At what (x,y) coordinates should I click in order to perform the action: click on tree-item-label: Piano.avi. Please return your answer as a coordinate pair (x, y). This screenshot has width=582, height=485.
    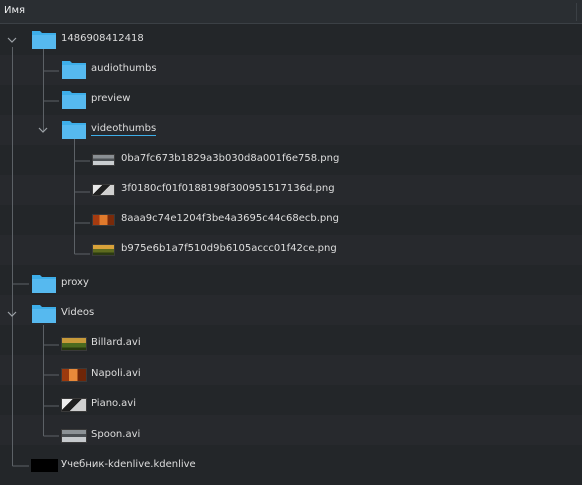
    Looking at the image, I should click on (113, 403).